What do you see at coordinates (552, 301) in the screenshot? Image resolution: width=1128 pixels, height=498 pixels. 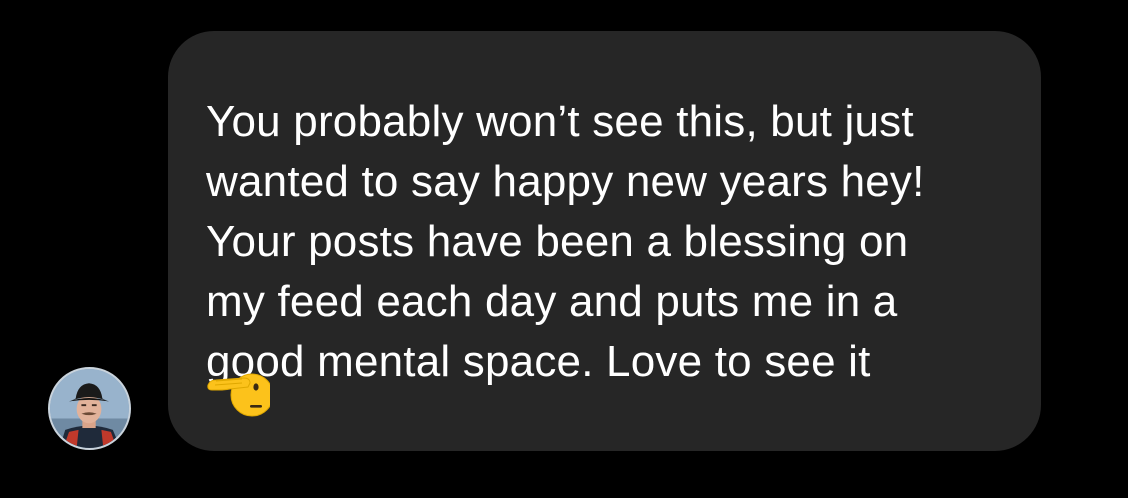 I see `message-line: my feed each day and puts me in a` at bounding box center [552, 301].